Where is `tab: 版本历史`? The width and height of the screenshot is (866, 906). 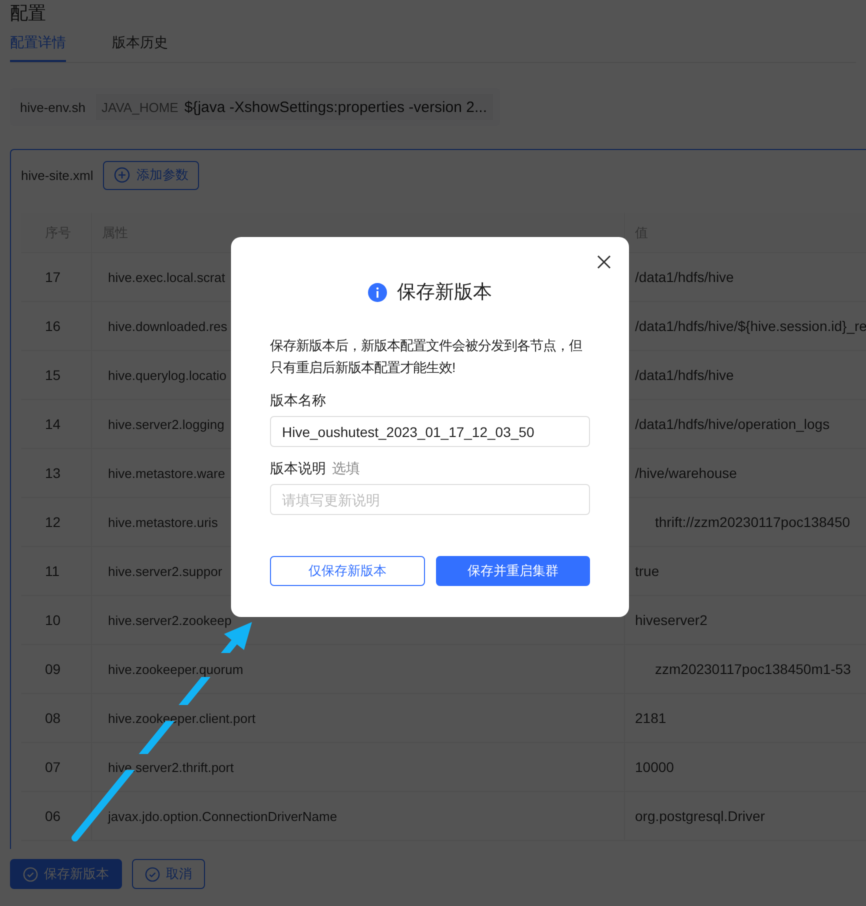 tab: 版本历史 is located at coordinates (140, 48).